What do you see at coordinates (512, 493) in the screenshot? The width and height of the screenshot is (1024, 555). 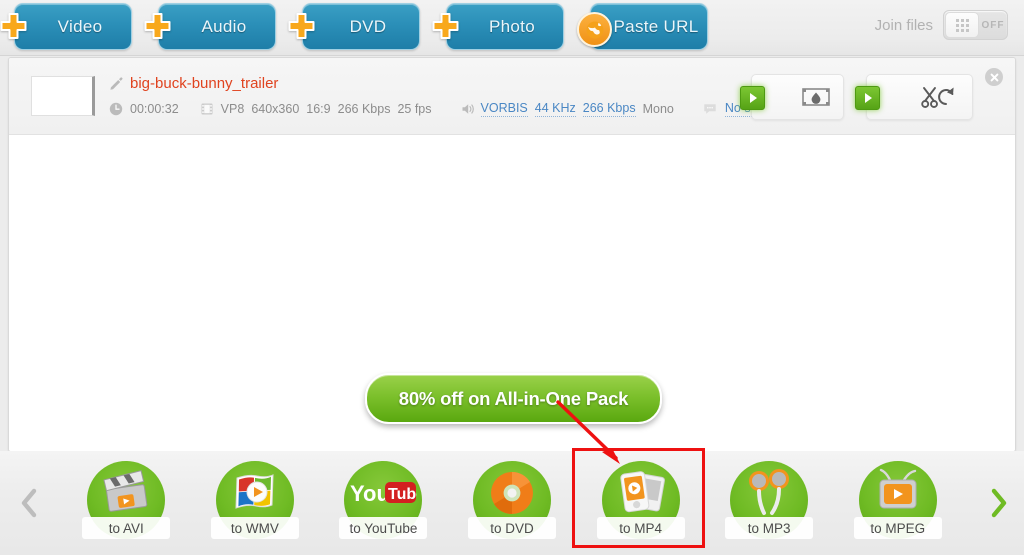 I see `disc-icon` at bounding box center [512, 493].